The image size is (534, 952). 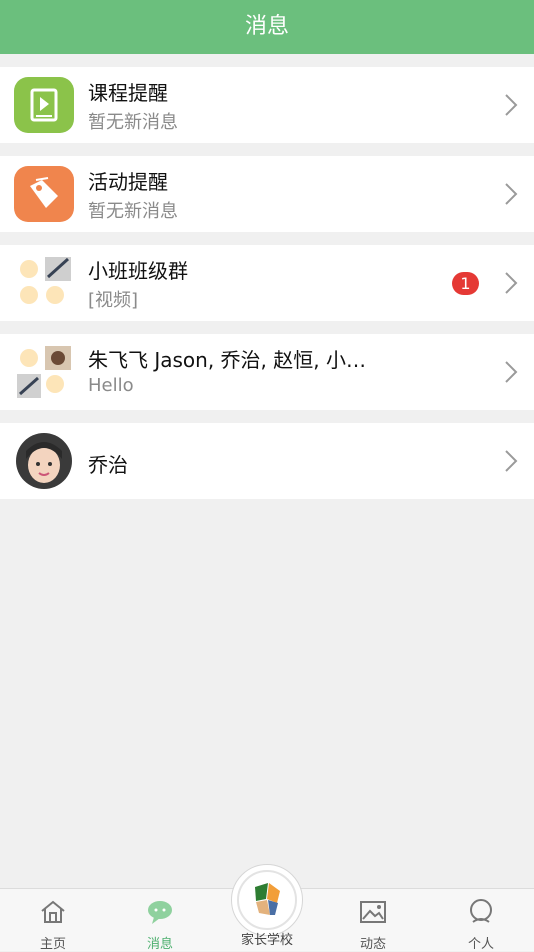 What do you see at coordinates (481, 911) in the screenshot?
I see `person-icon` at bounding box center [481, 911].